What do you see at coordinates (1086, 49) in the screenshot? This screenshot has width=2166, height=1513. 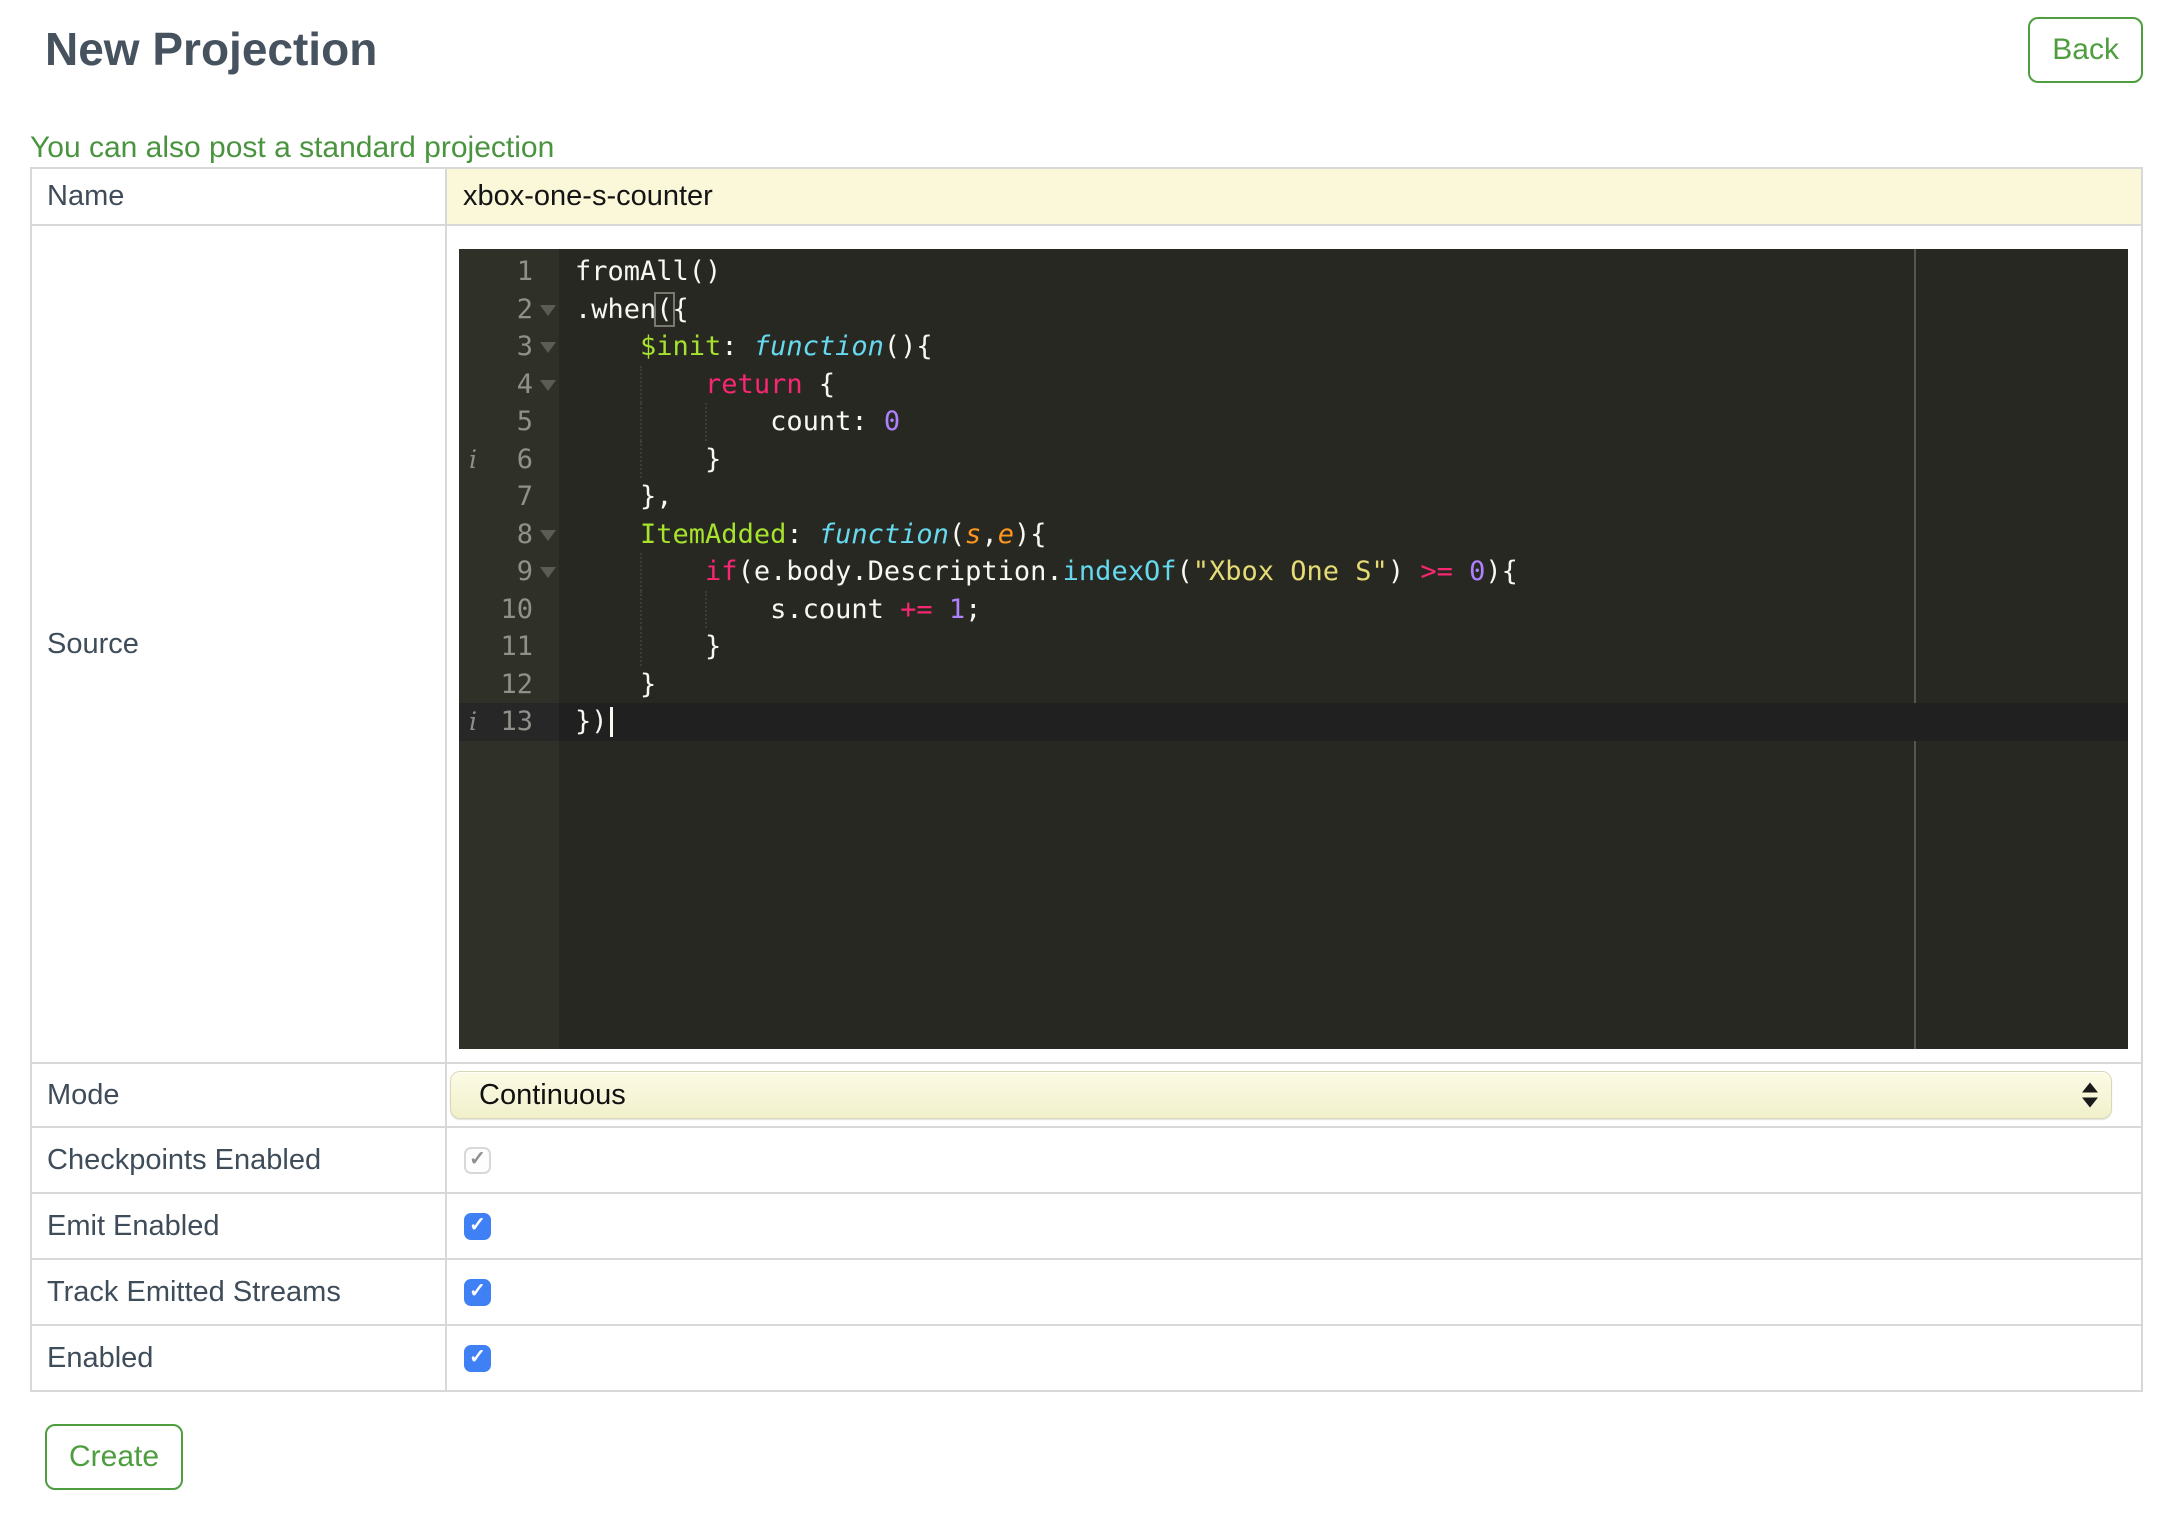 I see `page-header: New Projection Back` at bounding box center [1086, 49].